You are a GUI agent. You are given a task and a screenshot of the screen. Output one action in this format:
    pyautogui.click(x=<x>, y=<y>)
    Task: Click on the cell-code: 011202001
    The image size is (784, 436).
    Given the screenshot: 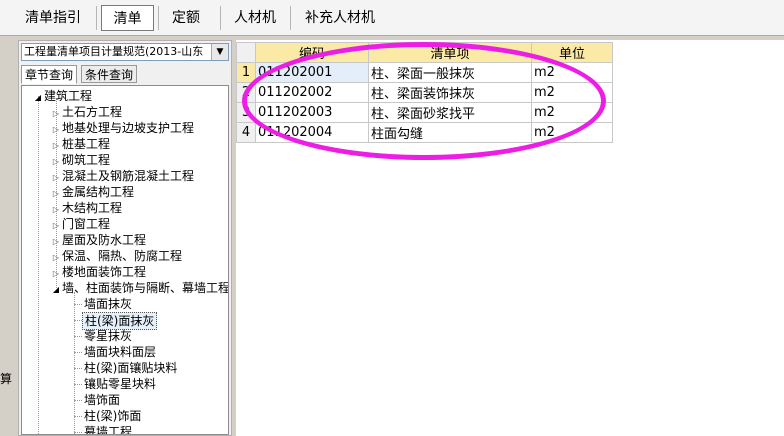 What is the action you would take?
    pyautogui.click(x=312, y=72)
    